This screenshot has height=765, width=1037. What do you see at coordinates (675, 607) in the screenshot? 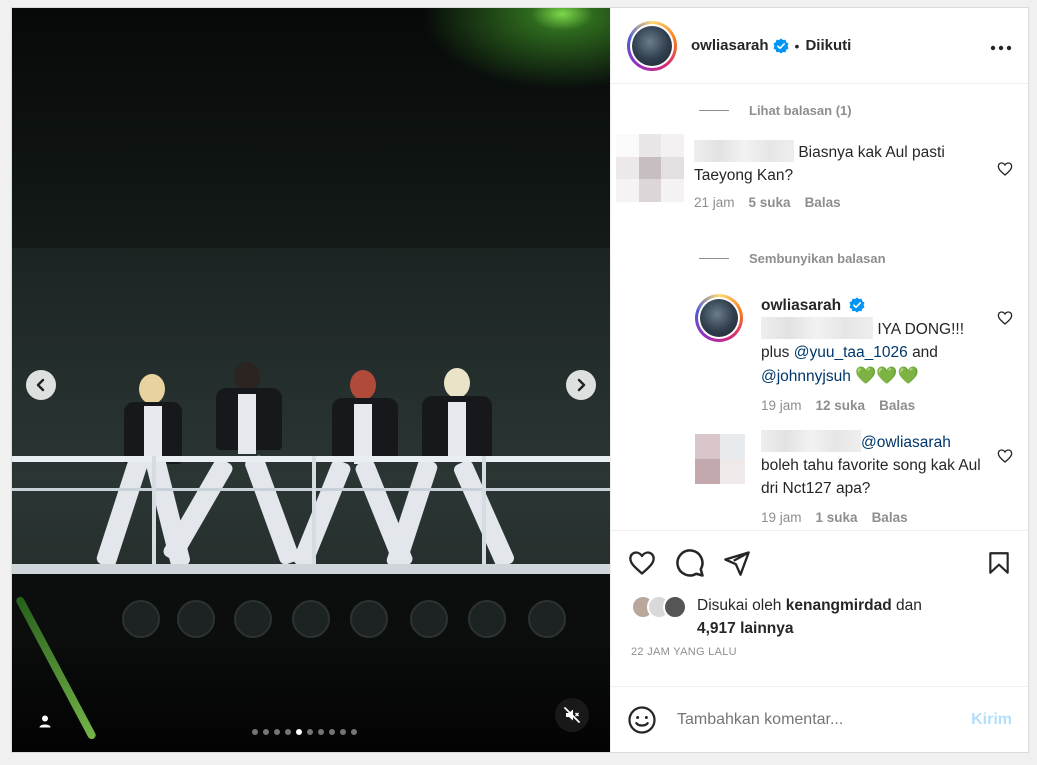
I see `liker-avatar` at bounding box center [675, 607].